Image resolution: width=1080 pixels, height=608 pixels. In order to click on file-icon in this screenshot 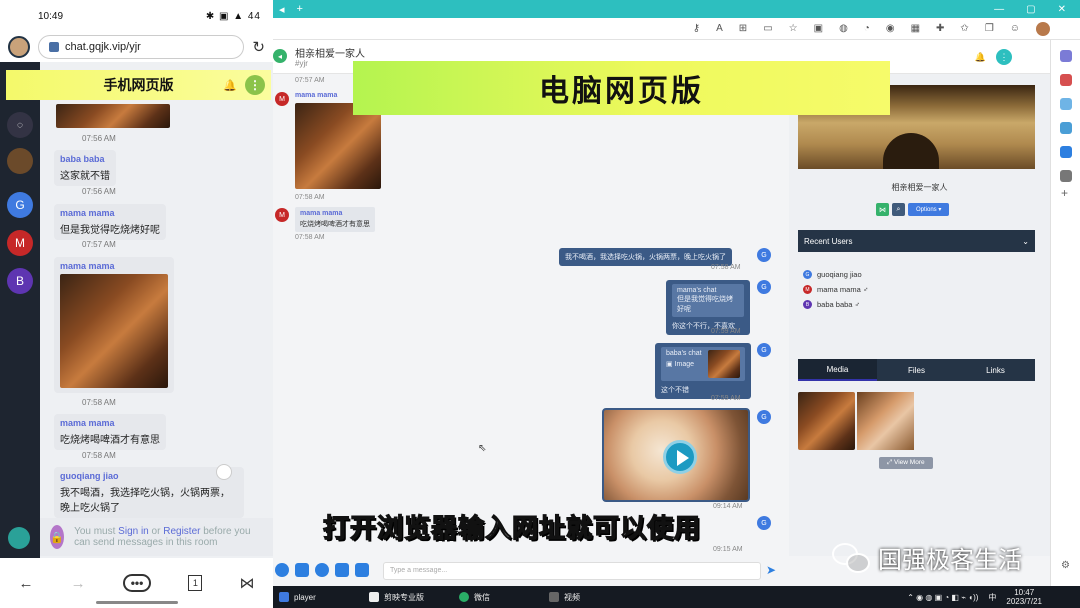, I will do `click(302, 570)`.